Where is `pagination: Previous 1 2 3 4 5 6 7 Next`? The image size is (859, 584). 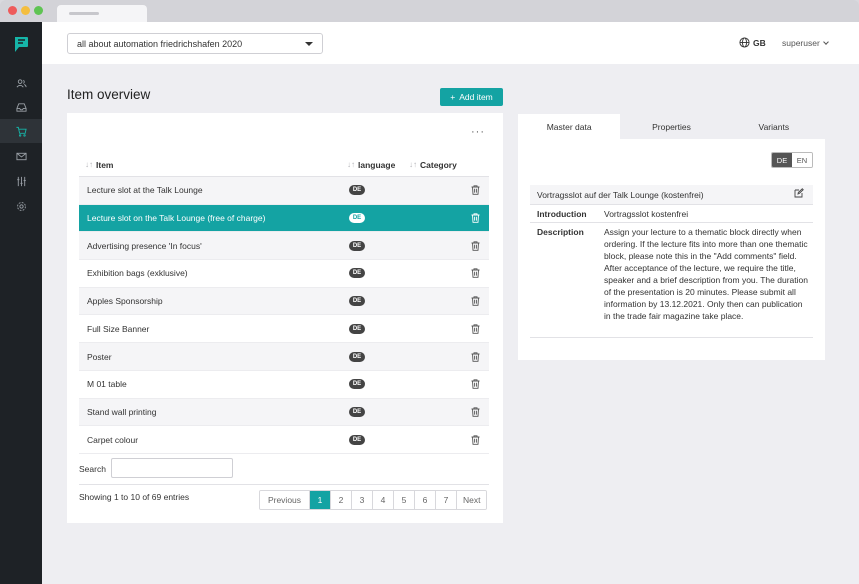
pagination: Previous 1 2 3 4 5 6 7 Next is located at coordinates (373, 500).